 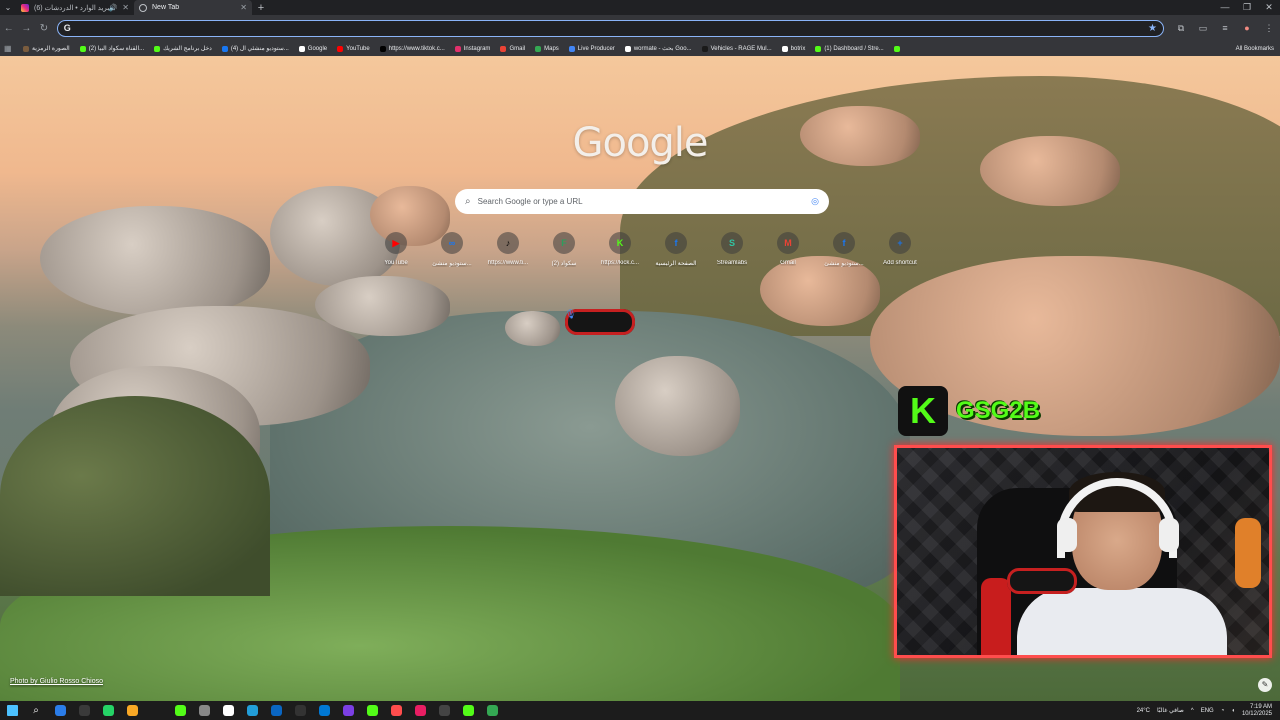 I want to click on shortcut-tile: ▶ YouTube, so click(x=396, y=249).